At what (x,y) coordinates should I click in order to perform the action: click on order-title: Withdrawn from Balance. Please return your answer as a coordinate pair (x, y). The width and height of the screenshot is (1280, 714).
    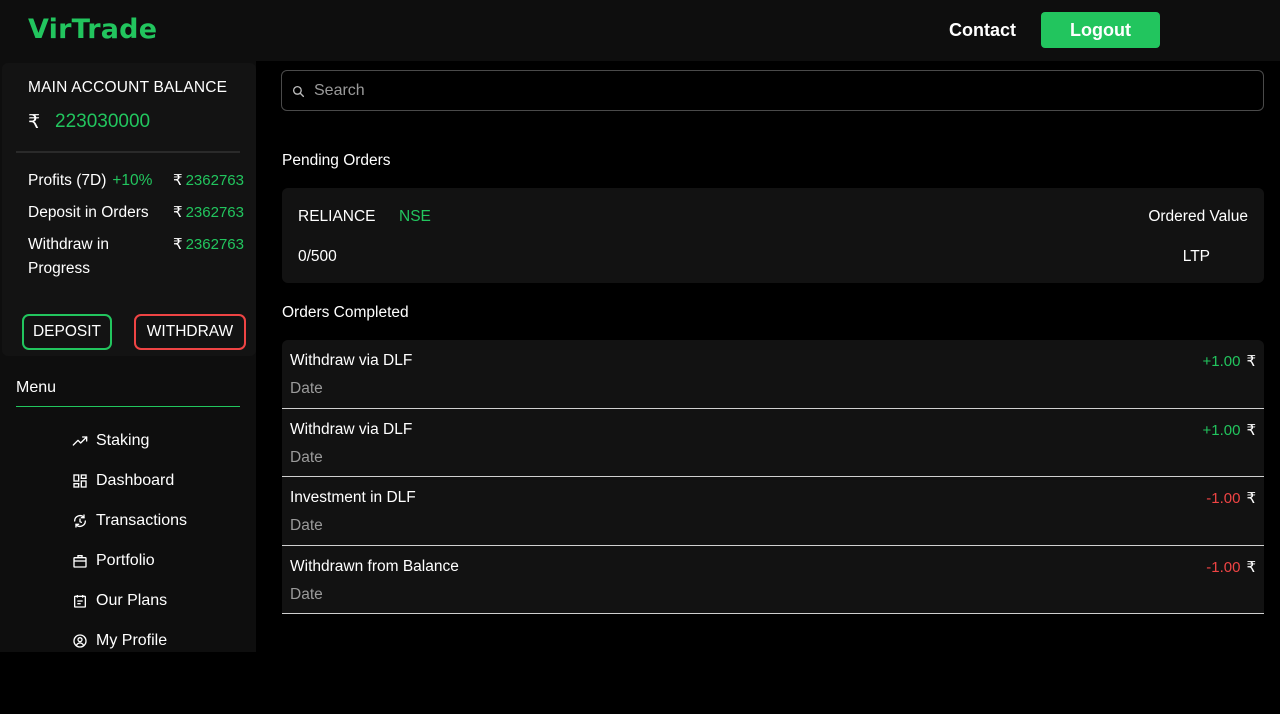
    Looking at the image, I should click on (374, 566).